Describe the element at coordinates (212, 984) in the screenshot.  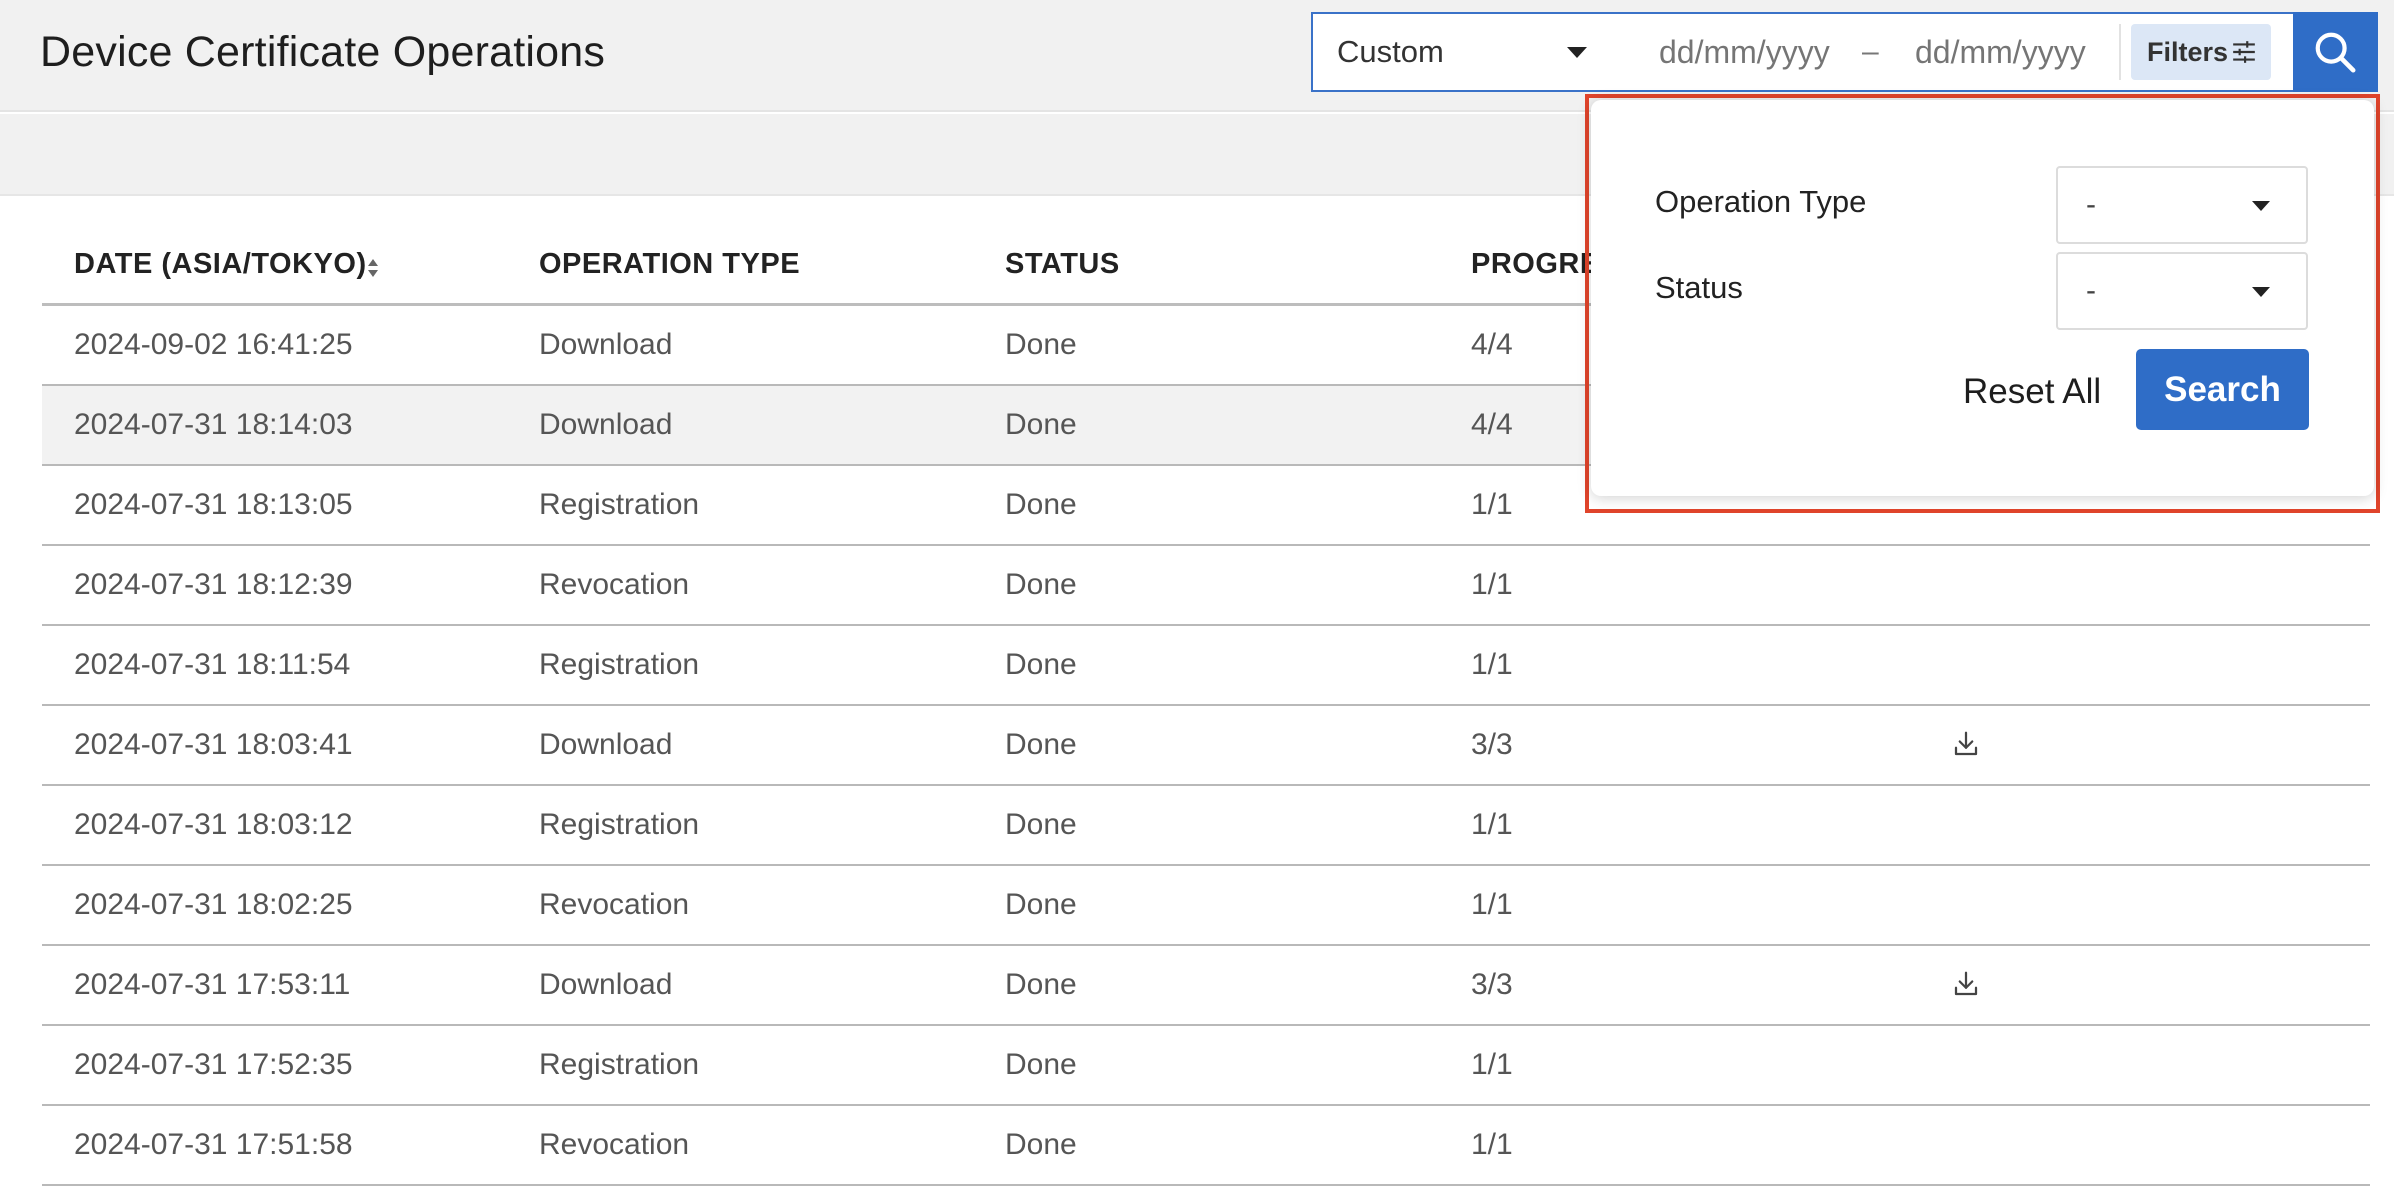
I see `cell-date: 2024-07-31 17:53:11` at that location.